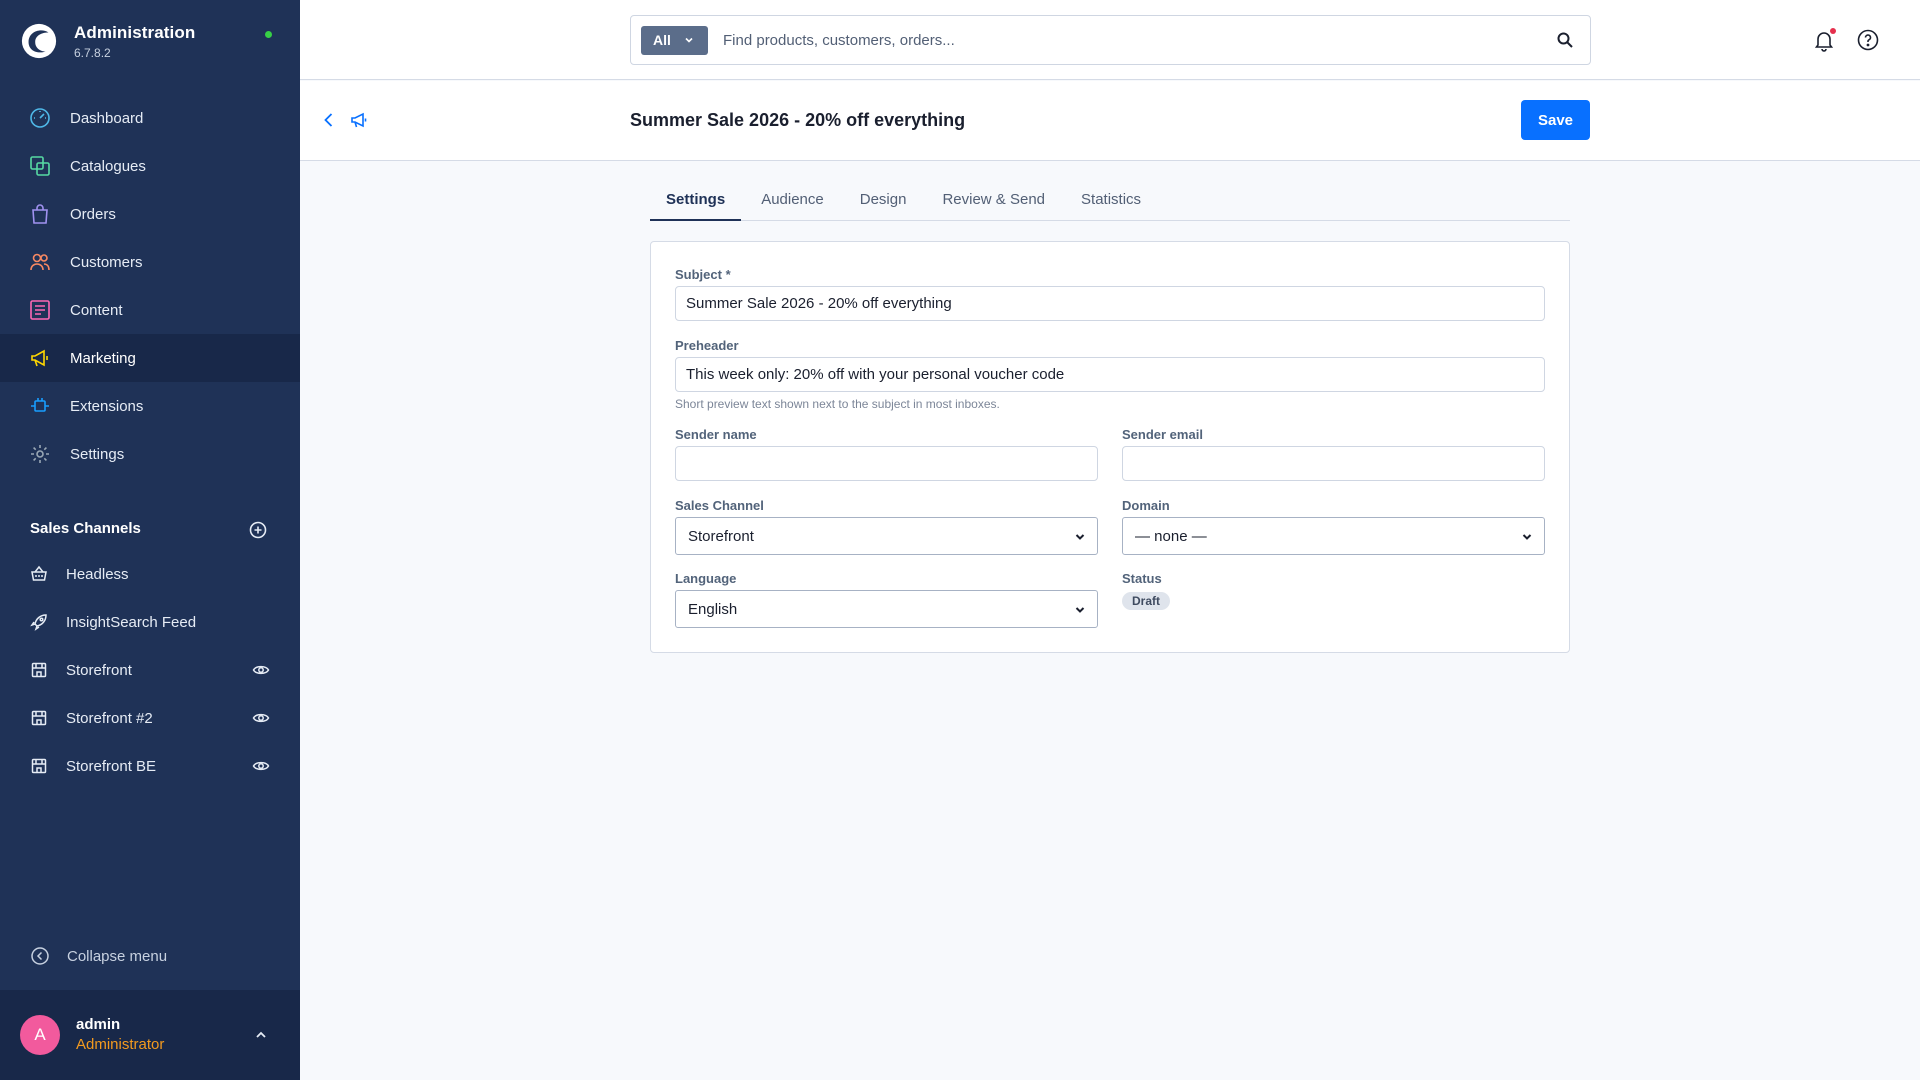  I want to click on preheader-input, so click(1110, 374).